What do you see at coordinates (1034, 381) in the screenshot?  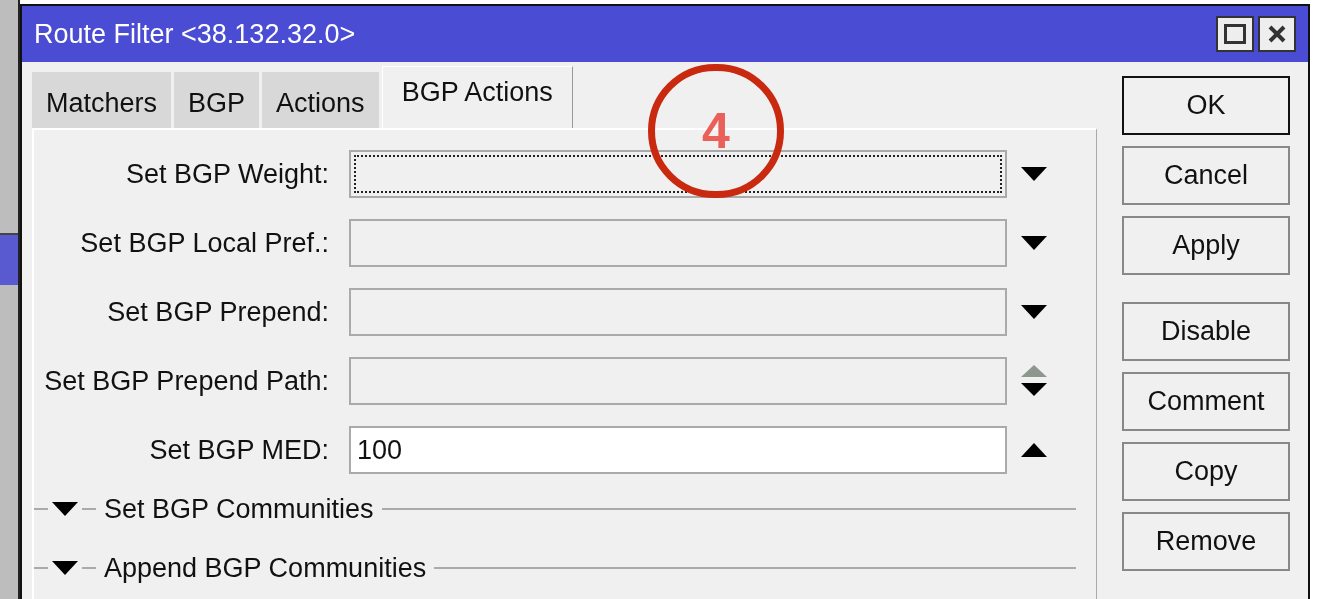 I see `up-down-arrows-icon` at bounding box center [1034, 381].